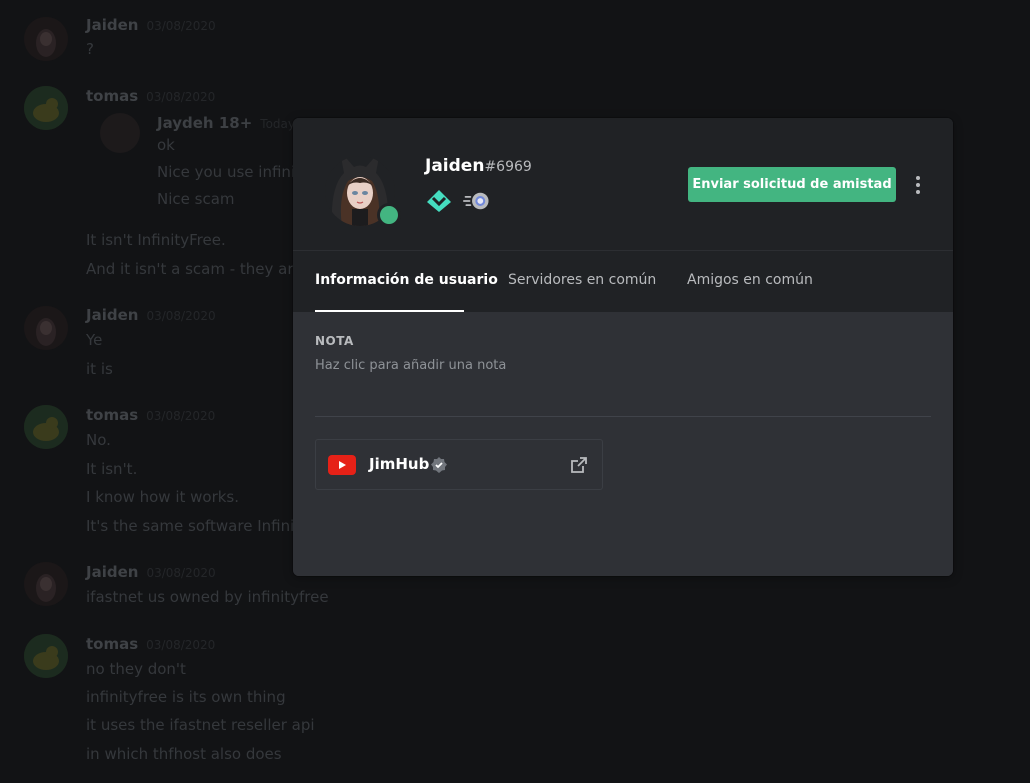  What do you see at coordinates (477, 201) in the screenshot?
I see `nitro-icon` at bounding box center [477, 201].